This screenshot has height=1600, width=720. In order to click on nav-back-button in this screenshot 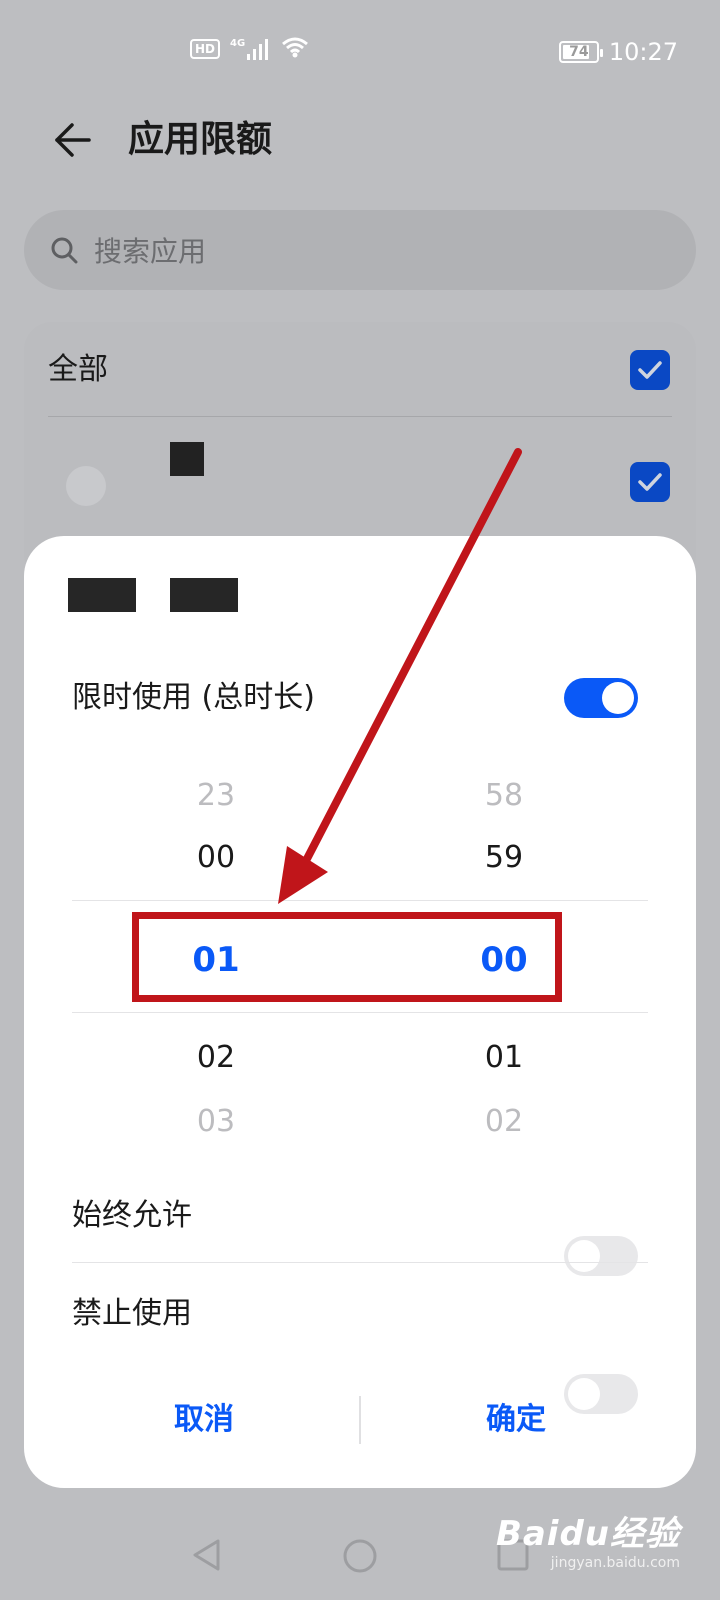, I will do `click(207, 1557)`.